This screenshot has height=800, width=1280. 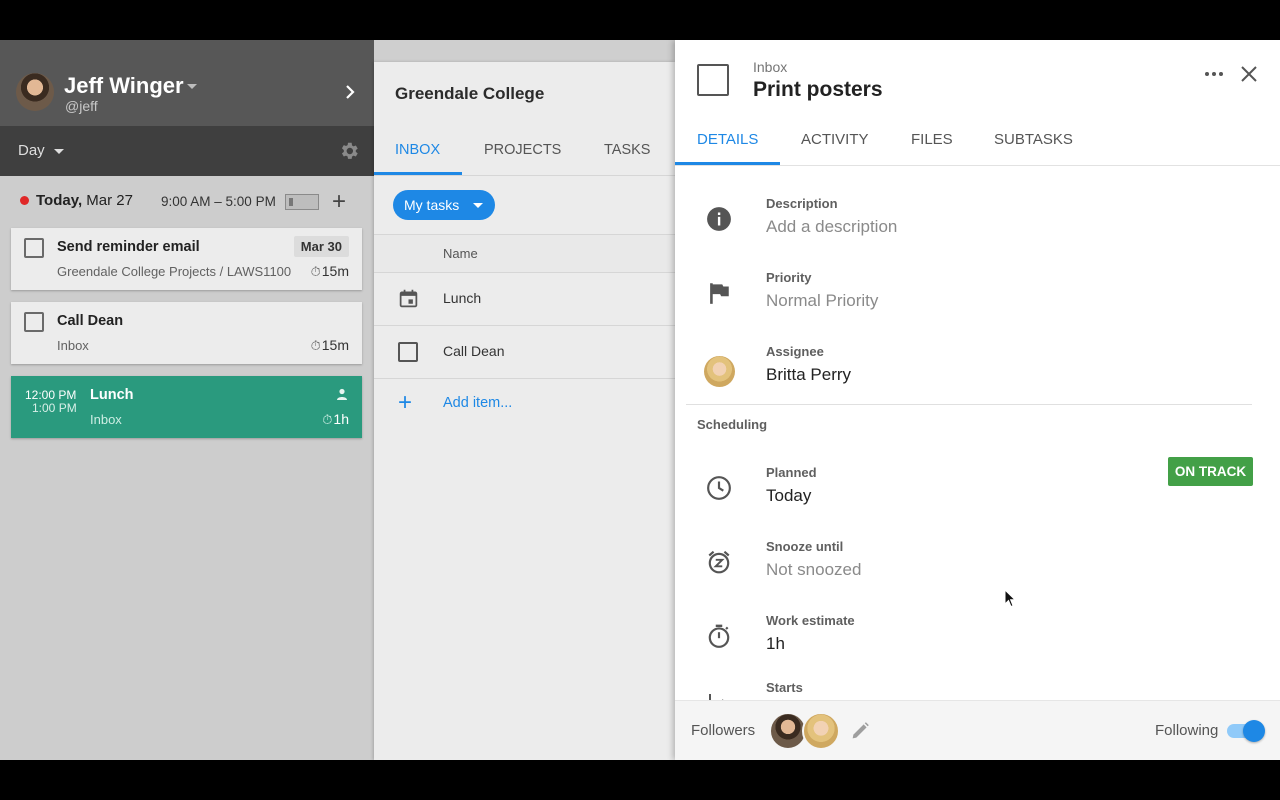 What do you see at coordinates (791, 472) in the screenshot?
I see `planned-label: Planned` at bounding box center [791, 472].